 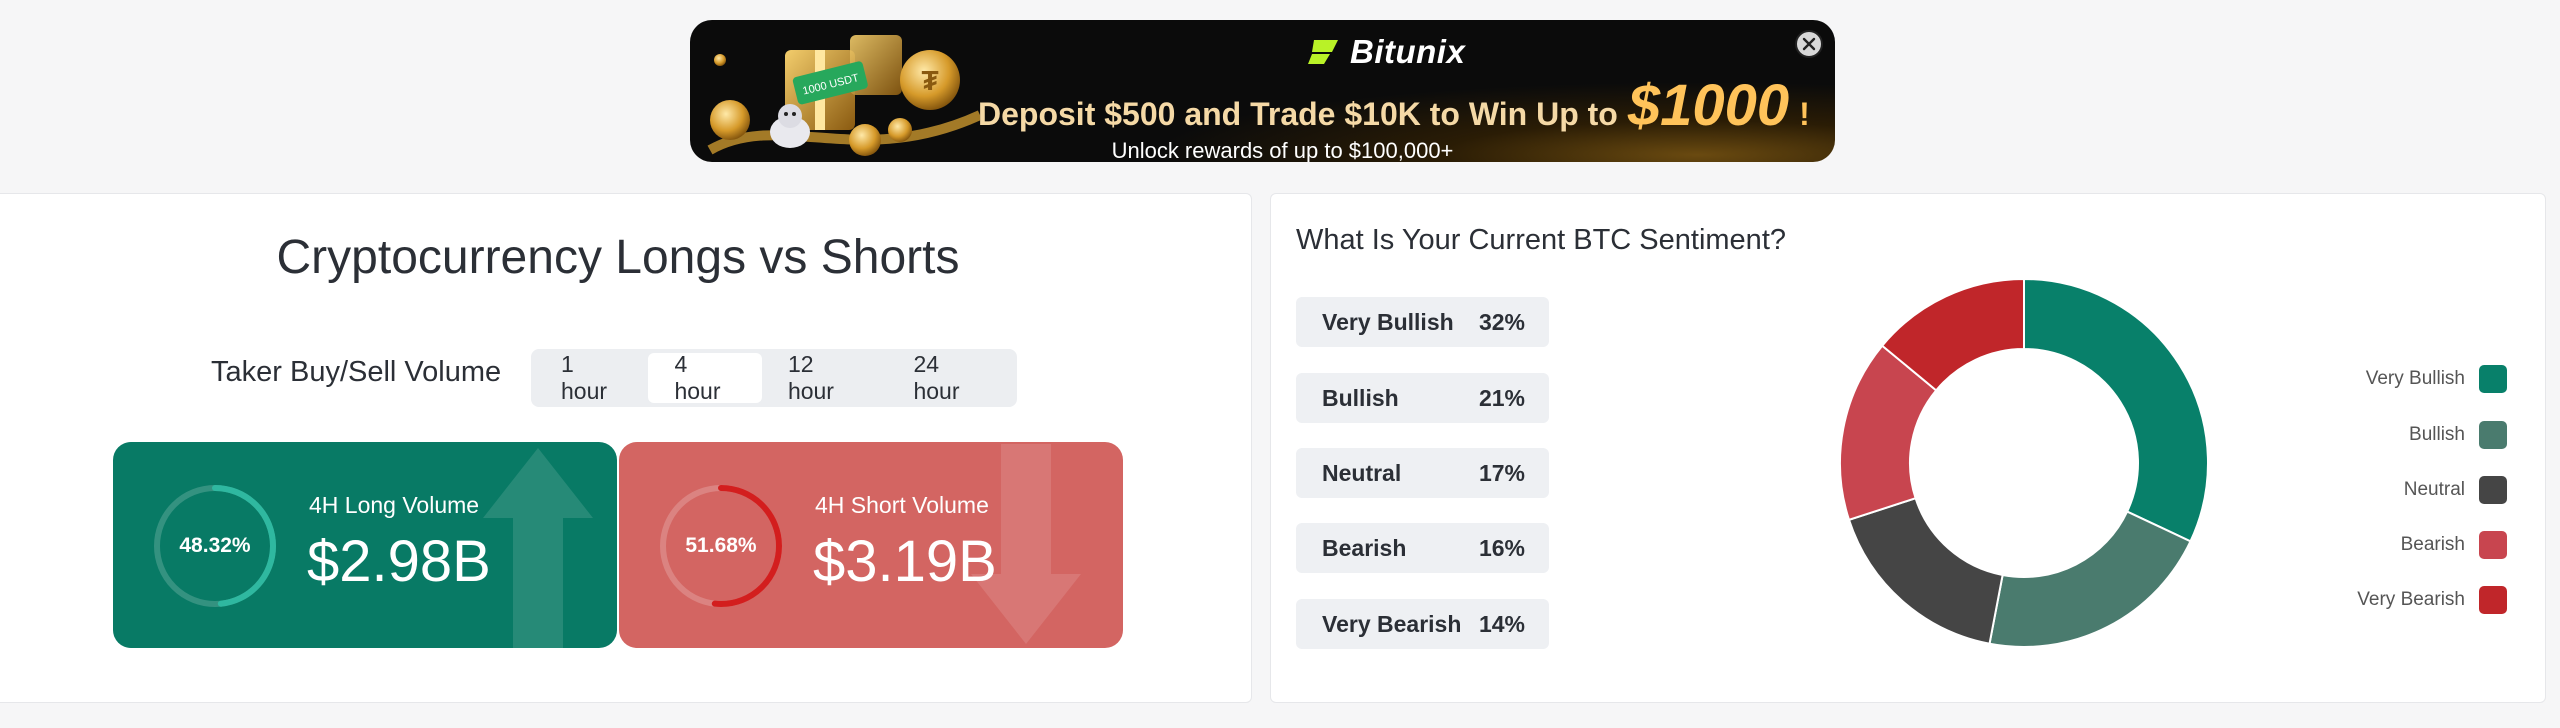 What do you see at coordinates (1708, 105) in the screenshot?
I see `banner-prize-amount: $1000` at bounding box center [1708, 105].